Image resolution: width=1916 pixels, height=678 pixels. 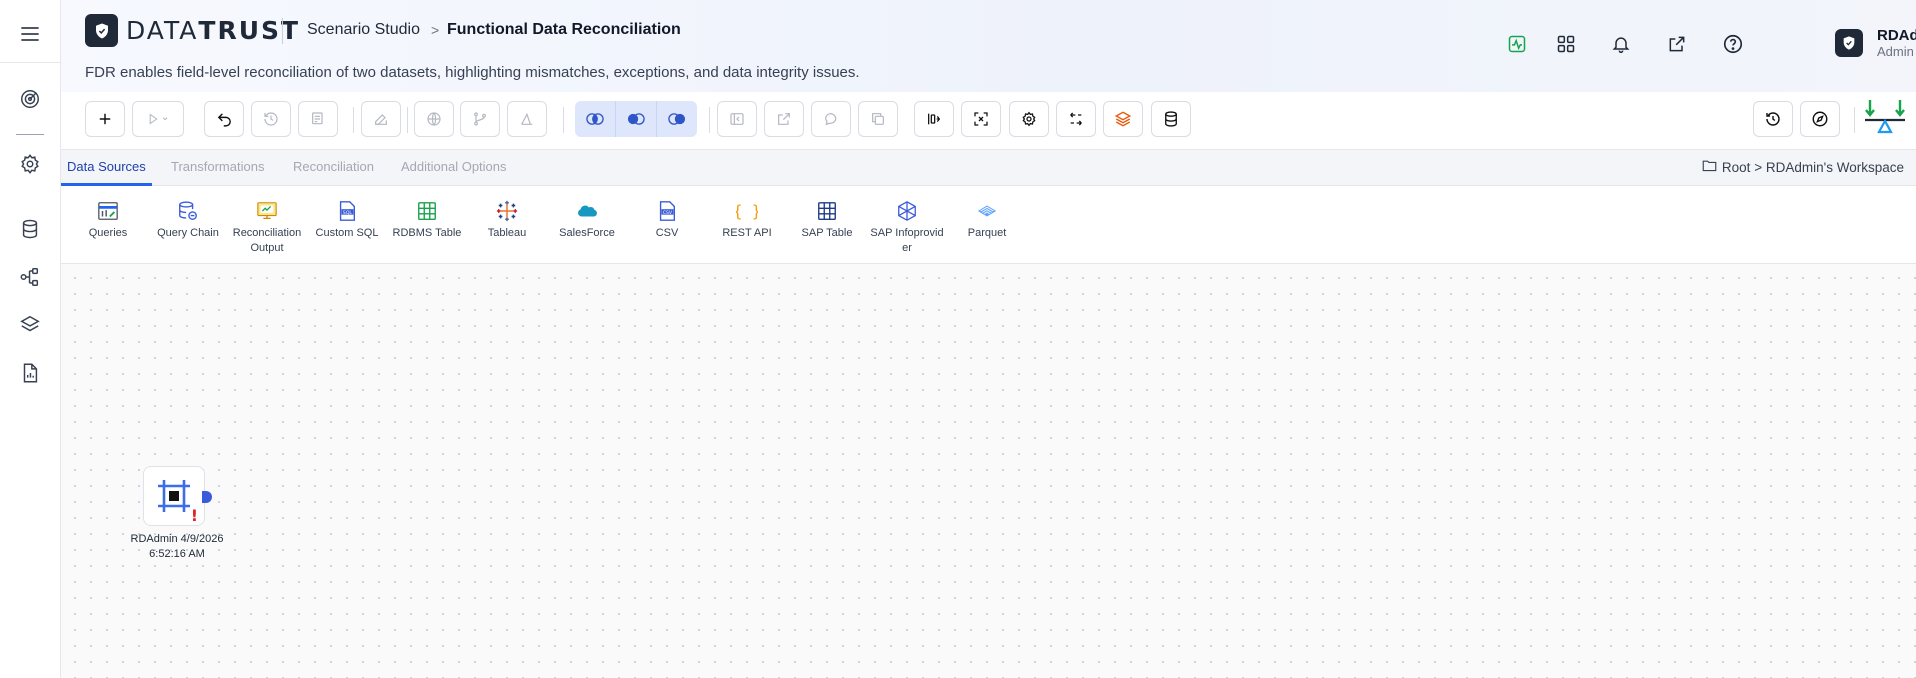 I want to click on node-label: RDAdmin 4/9/2026 6:52:16 AM, so click(x=177, y=546).